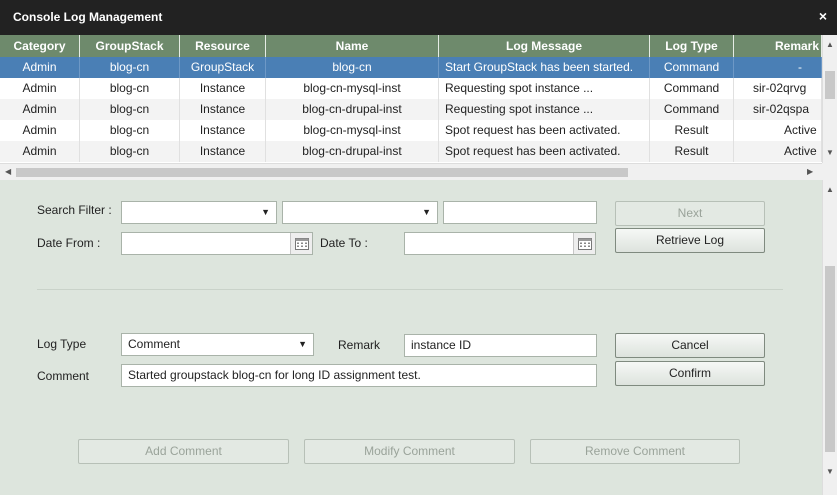 The width and height of the screenshot is (837, 495). Describe the element at coordinates (74, 210) in the screenshot. I see `search-filter-label: Search Filter :` at that location.